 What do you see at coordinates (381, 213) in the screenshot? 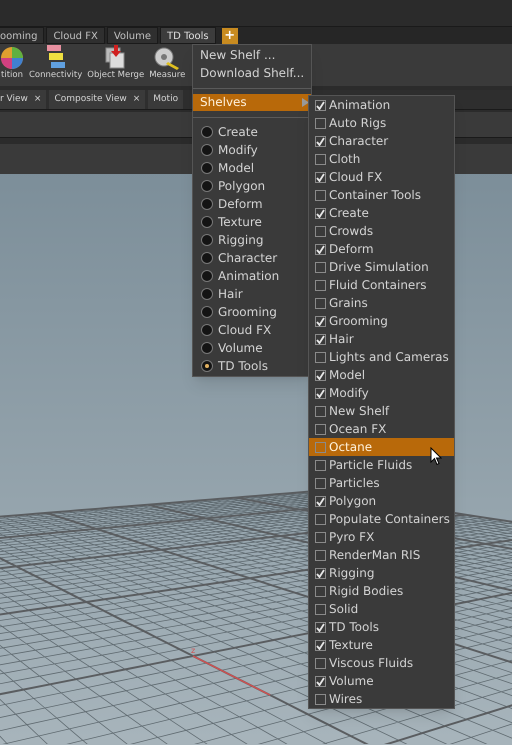
I see `checkbox-menu-item: Create` at bounding box center [381, 213].